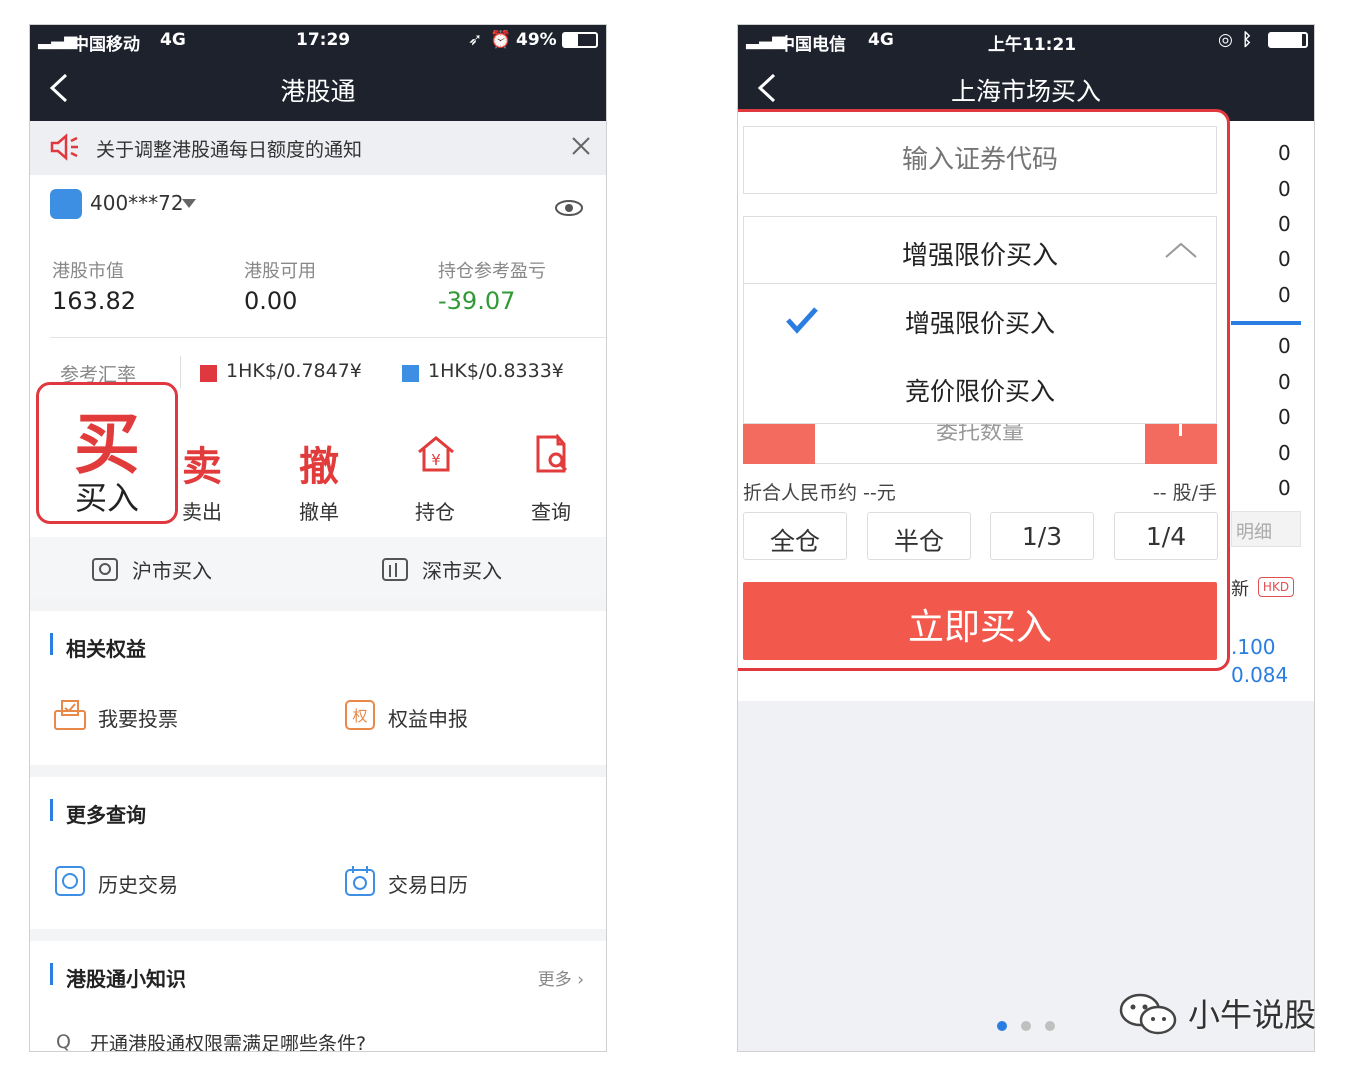 The width and height of the screenshot is (1356, 1070). What do you see at coordinates (779, 444) in the screenshot?
I see `quantity-decrease-button` at bounding box center [779, 444].